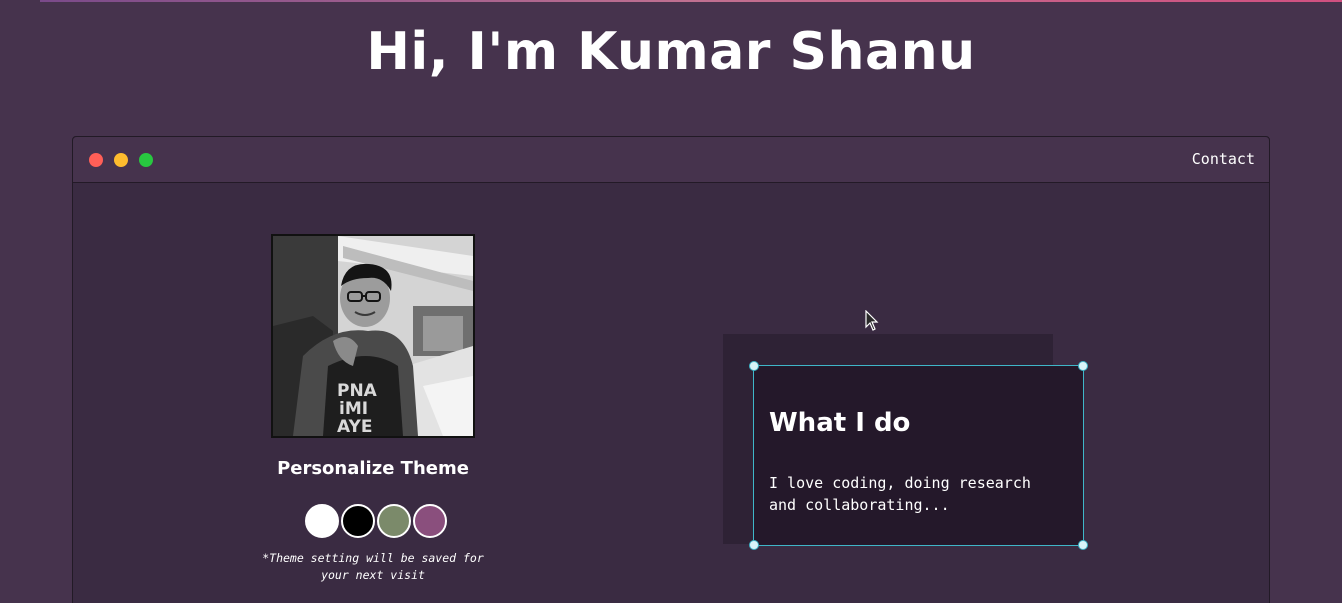 Image resolution: width=1342 pixels, height=603 pixels. What do you see at coordinates (376, 521) in the screenshot?
I see `theme-swatches` at bounding box center [376, 521].